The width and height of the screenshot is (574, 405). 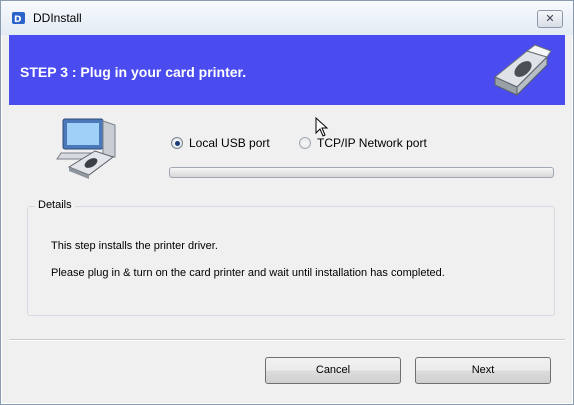 What do you see at coordinates (177, 143) in the screenshot?
I see `local-usb-radio` at bounding box center [177, 143].